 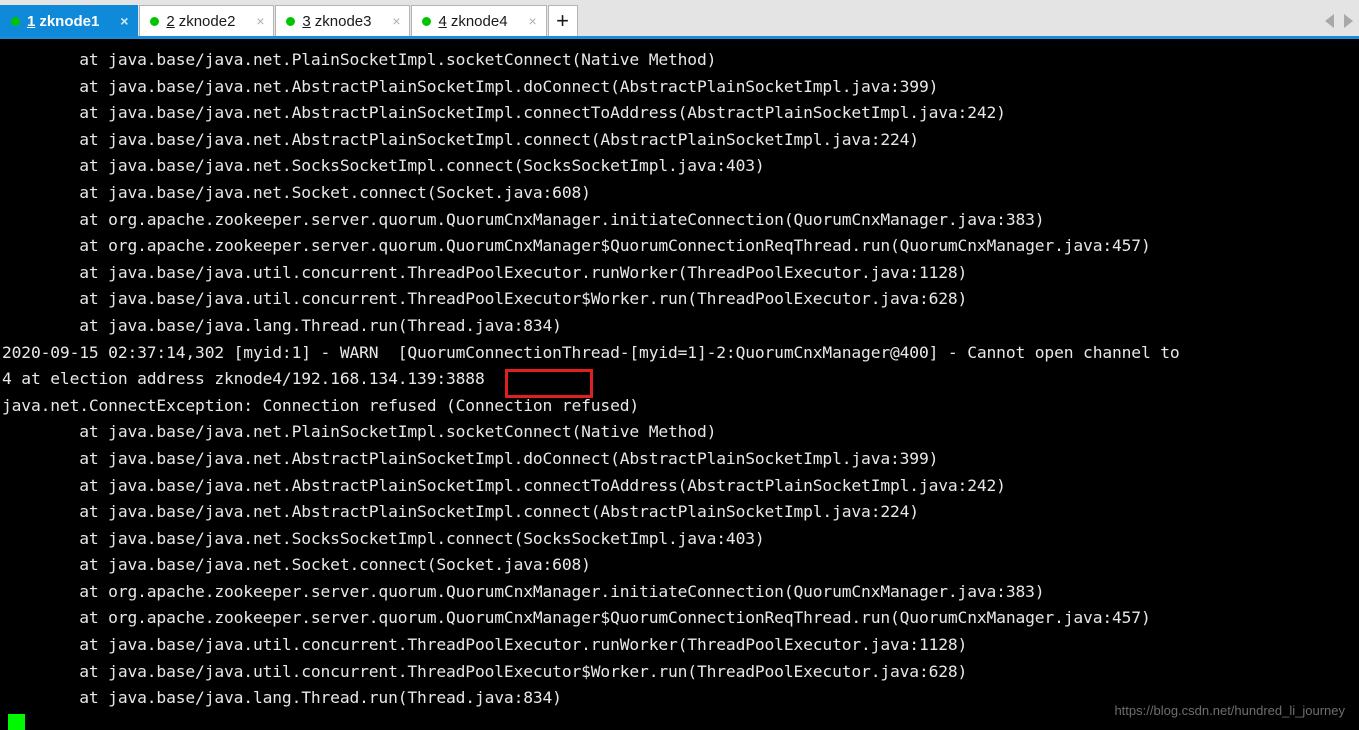 I want to click on tab-title-label: zknode1, so click(x=69, y=21).